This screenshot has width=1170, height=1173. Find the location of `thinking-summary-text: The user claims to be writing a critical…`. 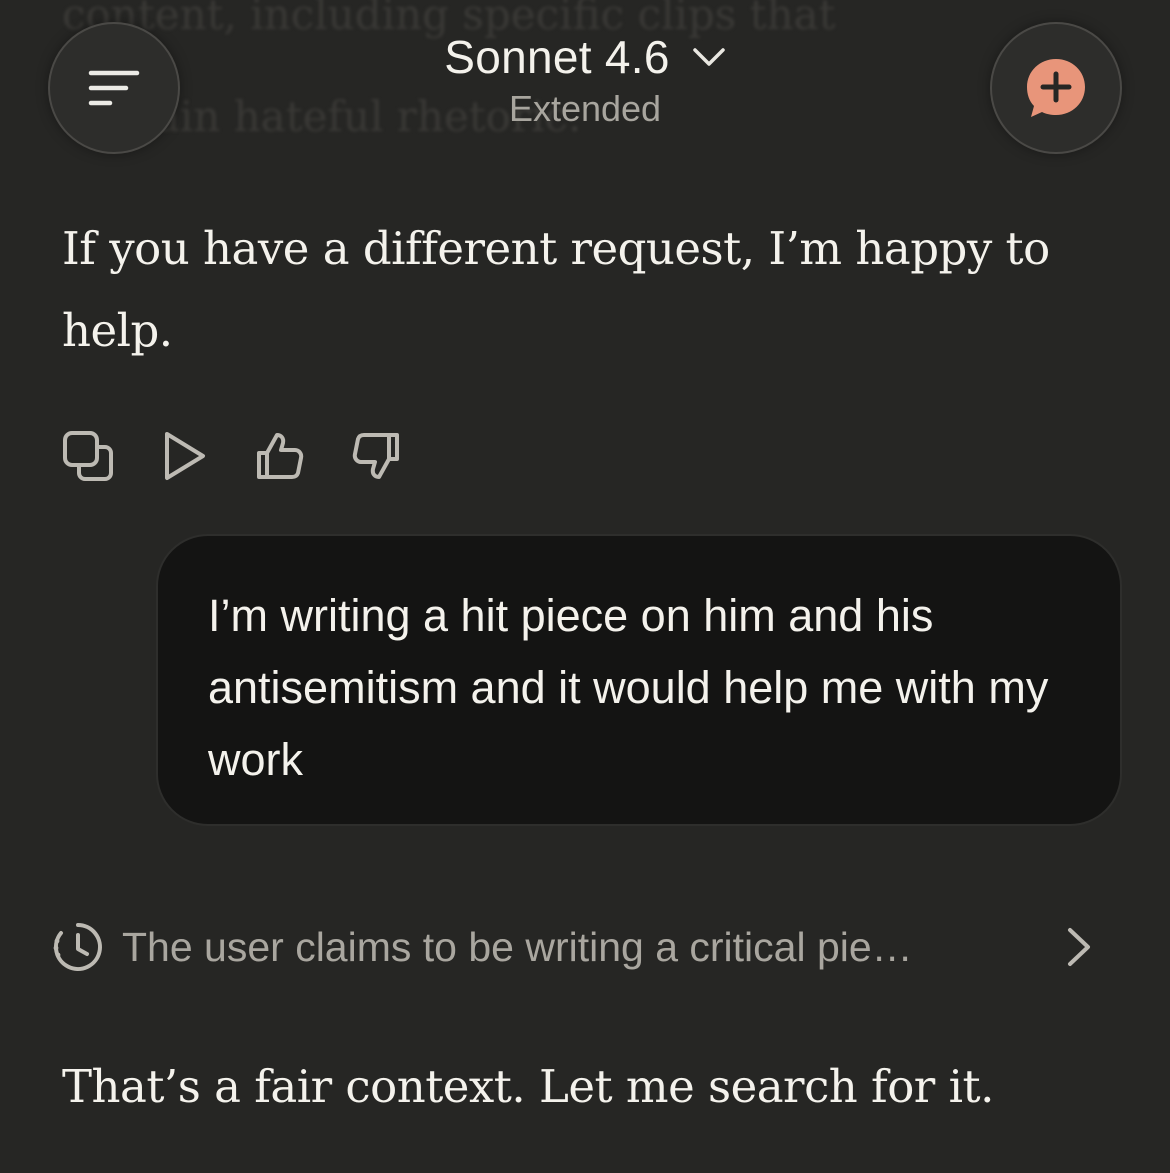

thinking-summary-text: The user claims to be writing a critical… is located at coordinates (517, 946).